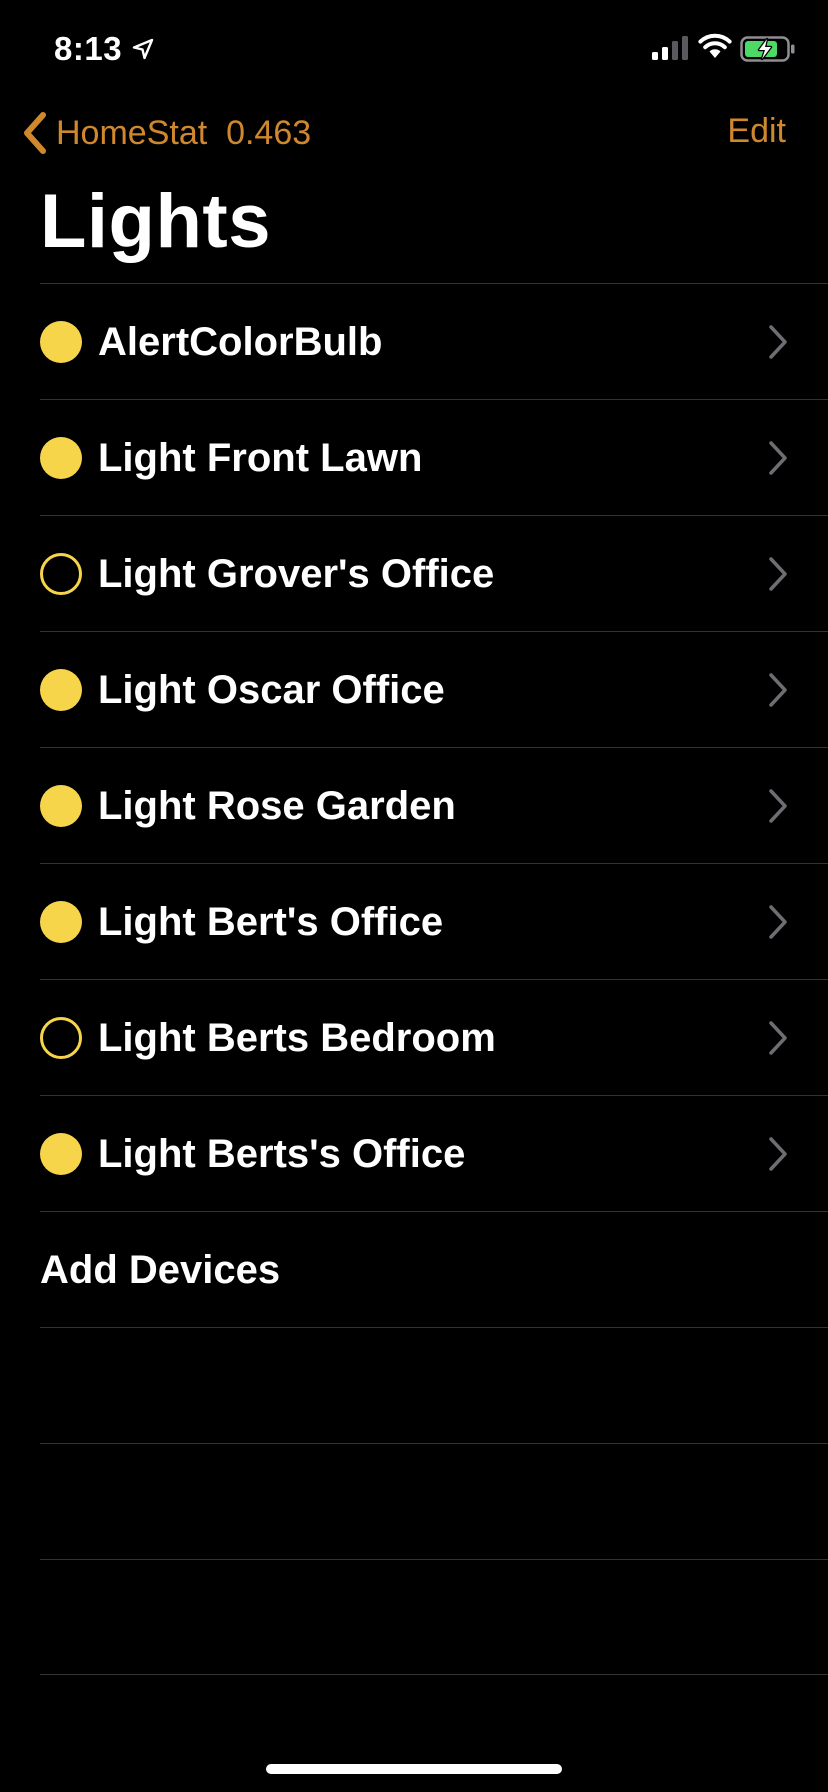  Describe the element at coordinates (282, 1154) in the screenshot. I see `device-name: Light Berts's Office` at that location.